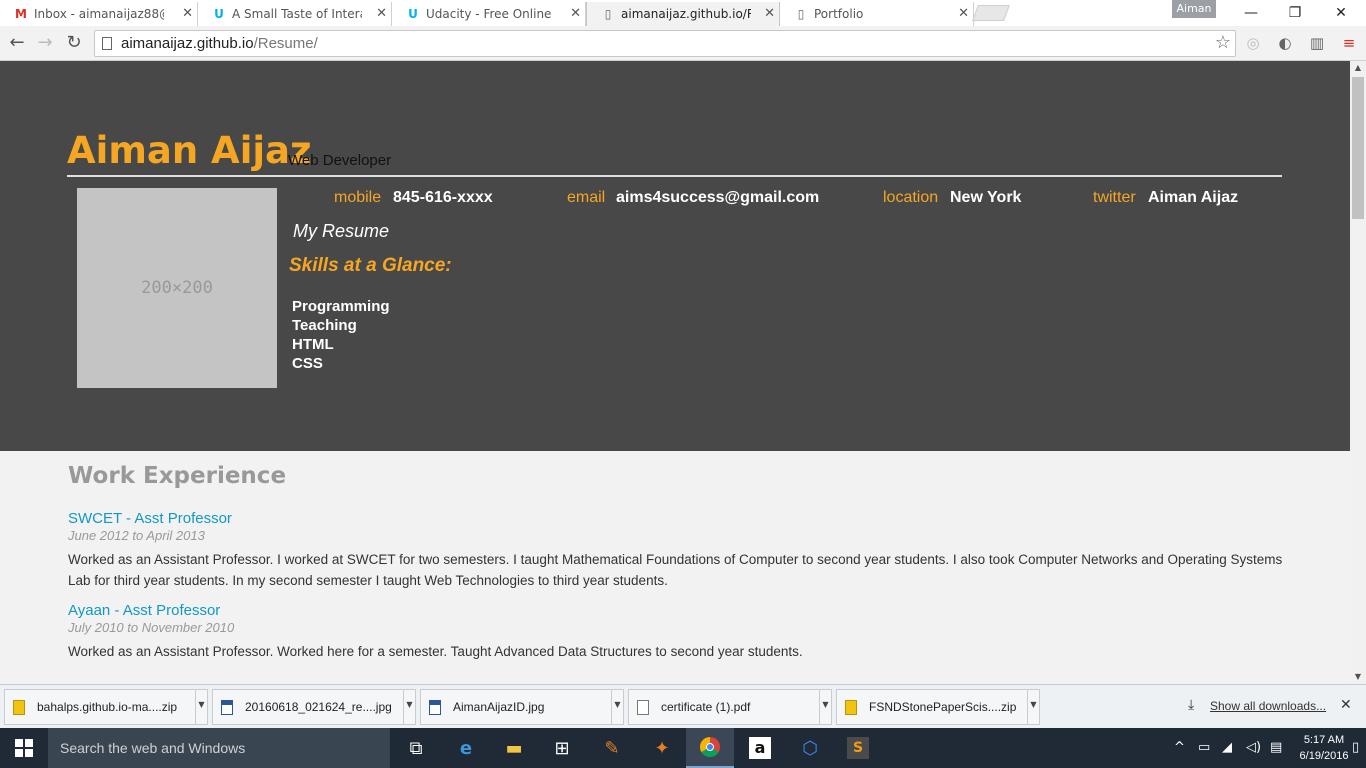 Image resolution: width=1366 pixels, height=768 pixels. I want to click on new-tab-button, so click(991, 13).